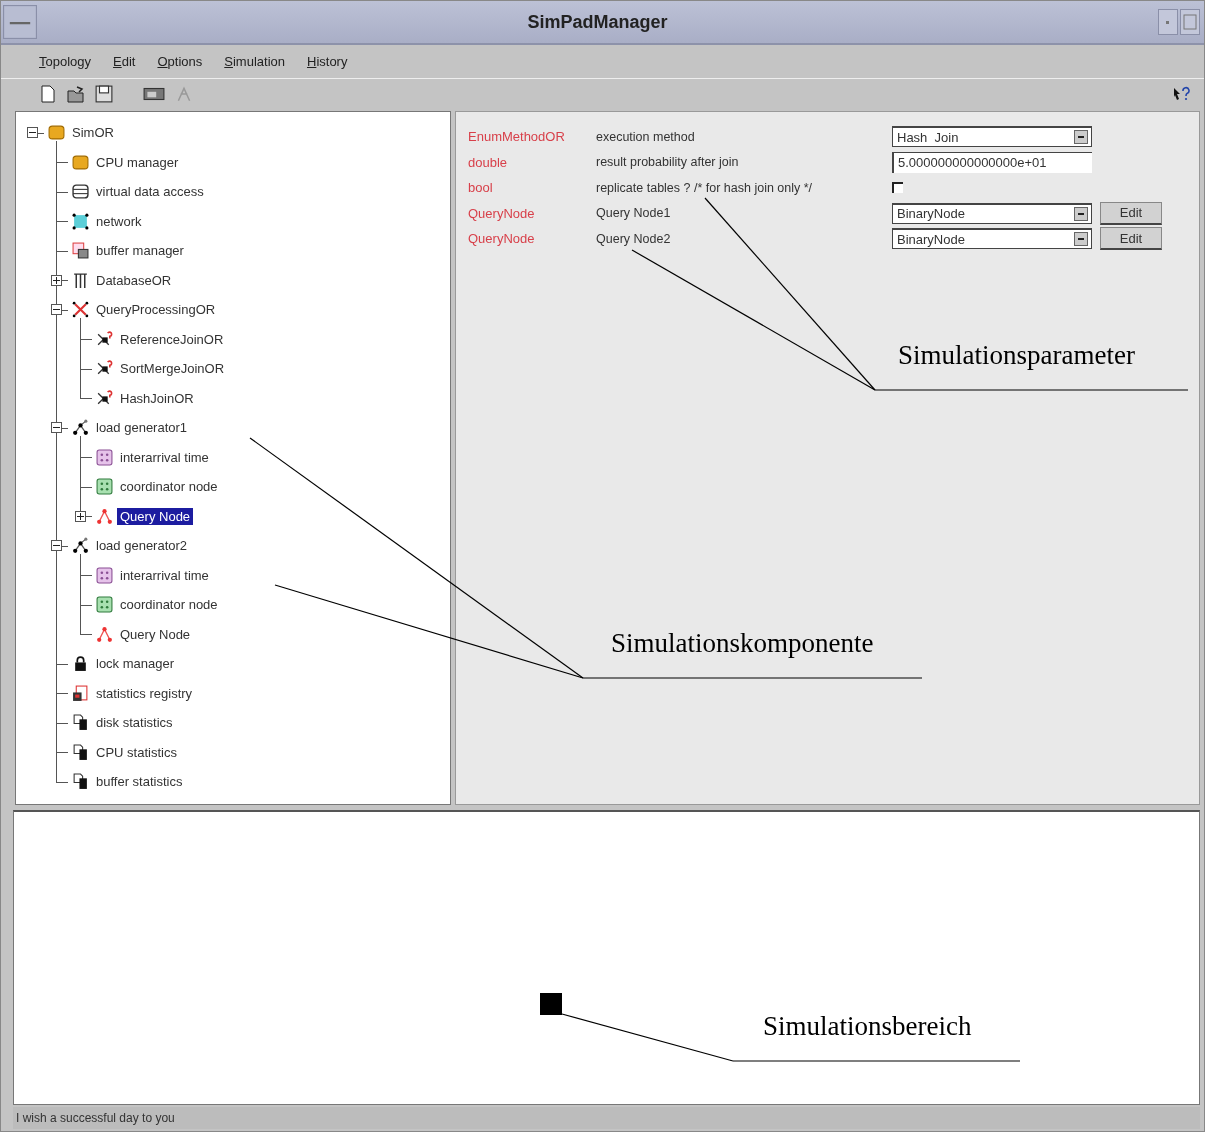  What do you see at coordinates (134, 280) in the screenshot?
I see `tree-item: DatabaseOR` at bounding box center [134, 280].